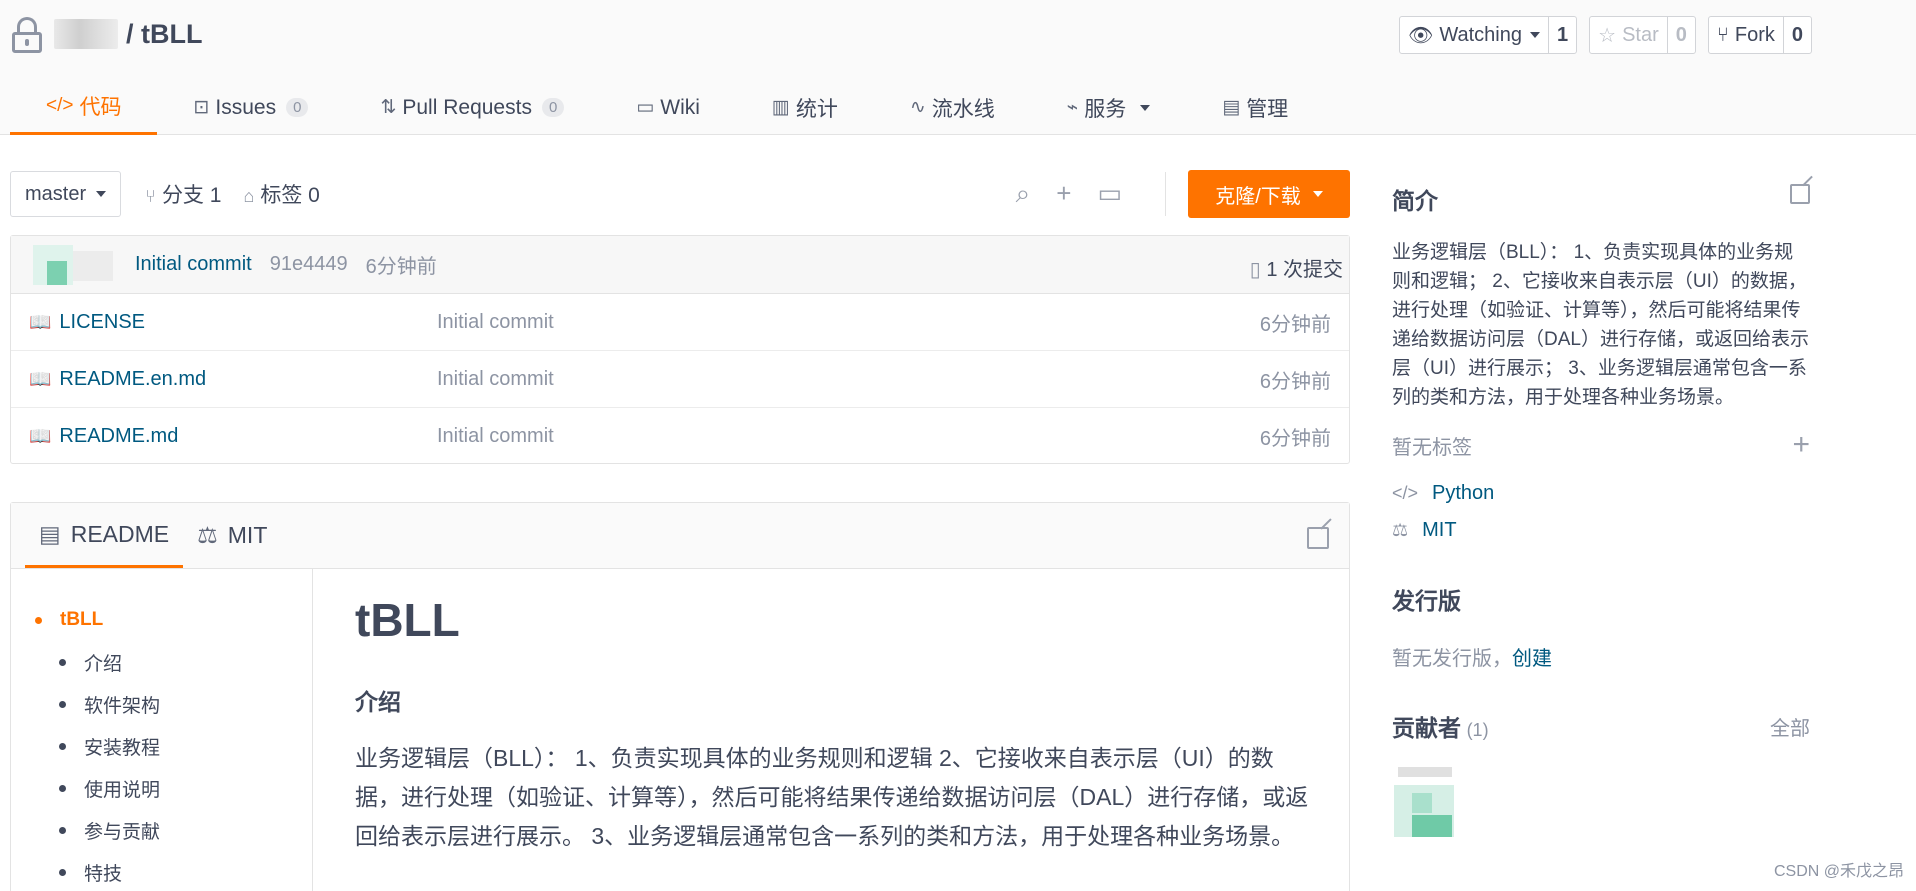  Describe the element at coordinates (1601, 530) in the screenshot. I see `license-link: ⚖ MIT` at that location.